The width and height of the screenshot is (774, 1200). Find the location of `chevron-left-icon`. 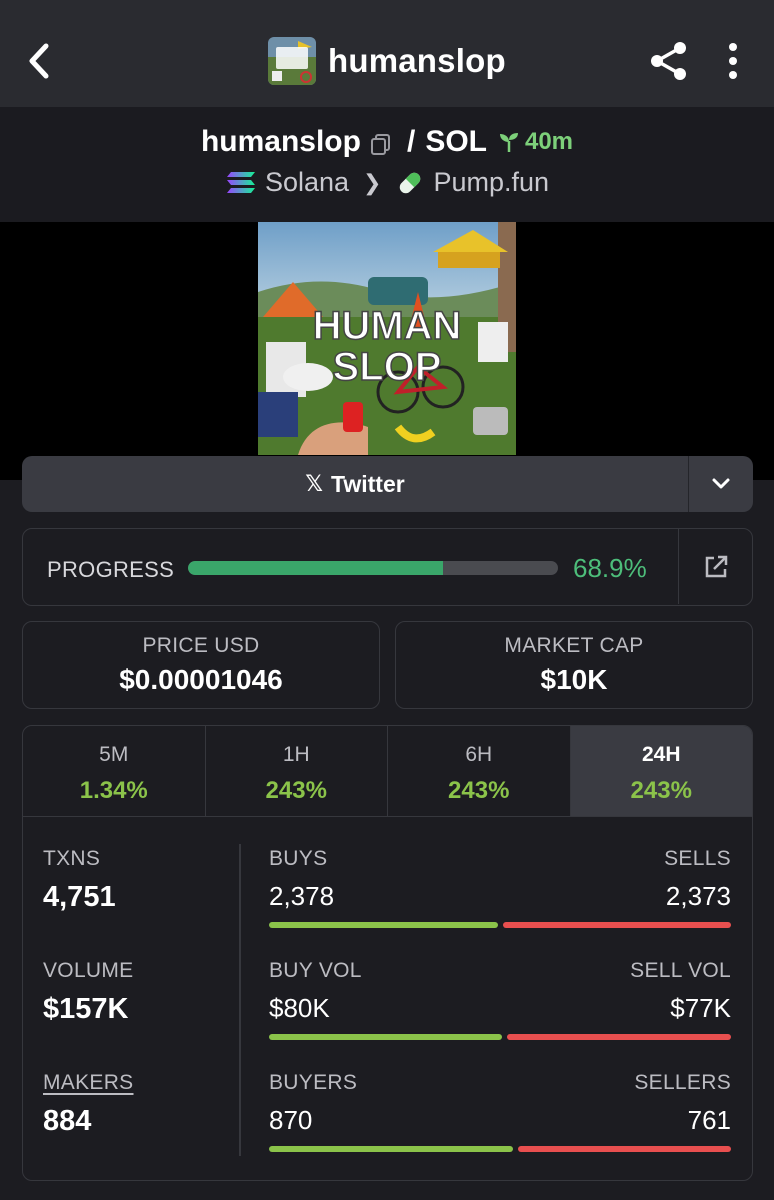

chevron-left-icon is located at coordinates (39, 61).